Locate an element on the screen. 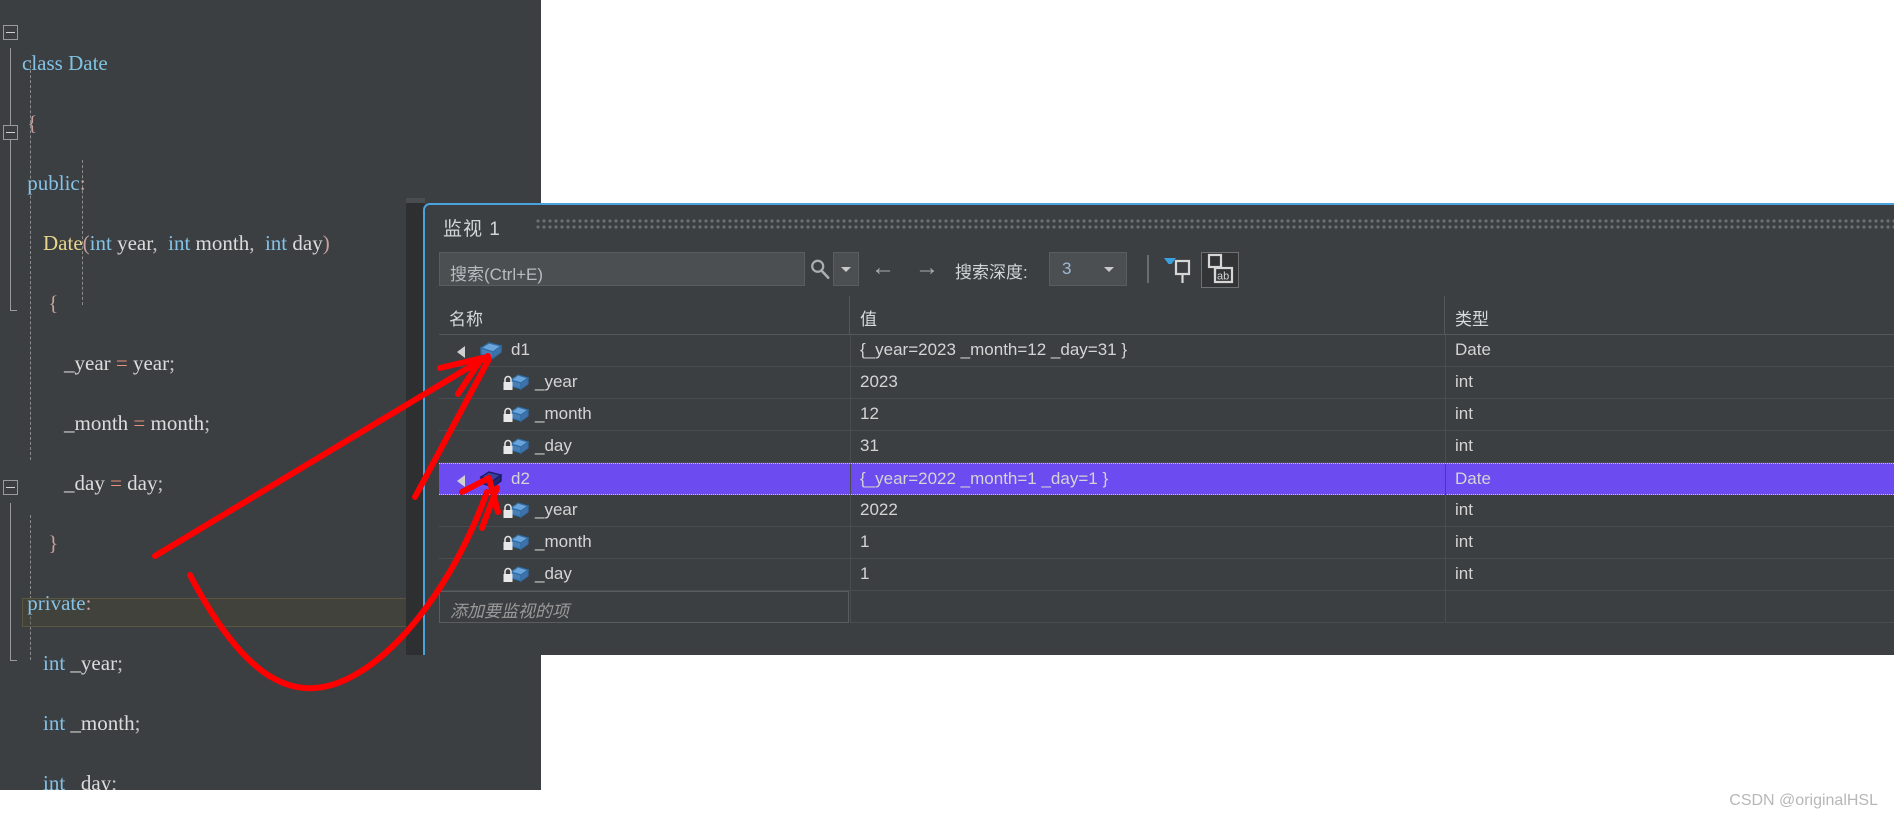  table-row: _month 1 int is located at coordinates (1166, 543).